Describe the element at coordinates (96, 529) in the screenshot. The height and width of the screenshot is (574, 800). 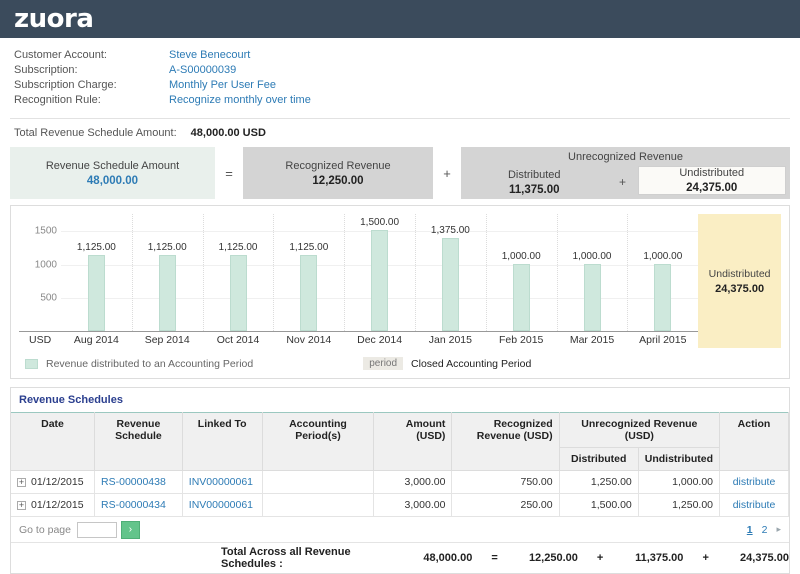
I see `goto-page-input` at that location.